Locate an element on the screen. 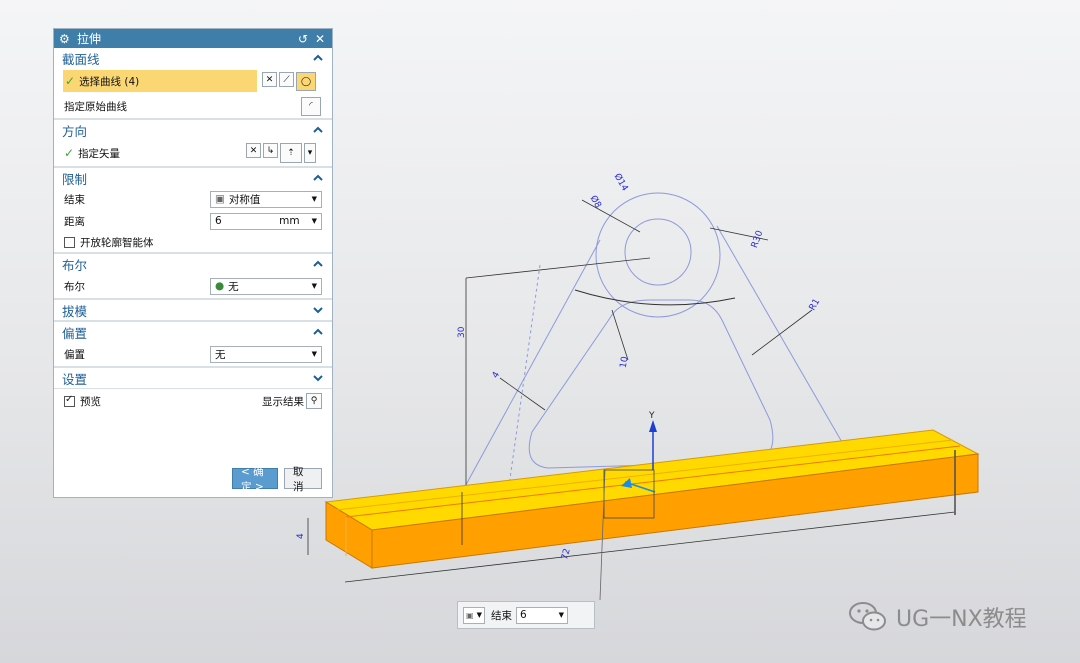  ok-button: < 确定 > is located at coordinates (255, 479).